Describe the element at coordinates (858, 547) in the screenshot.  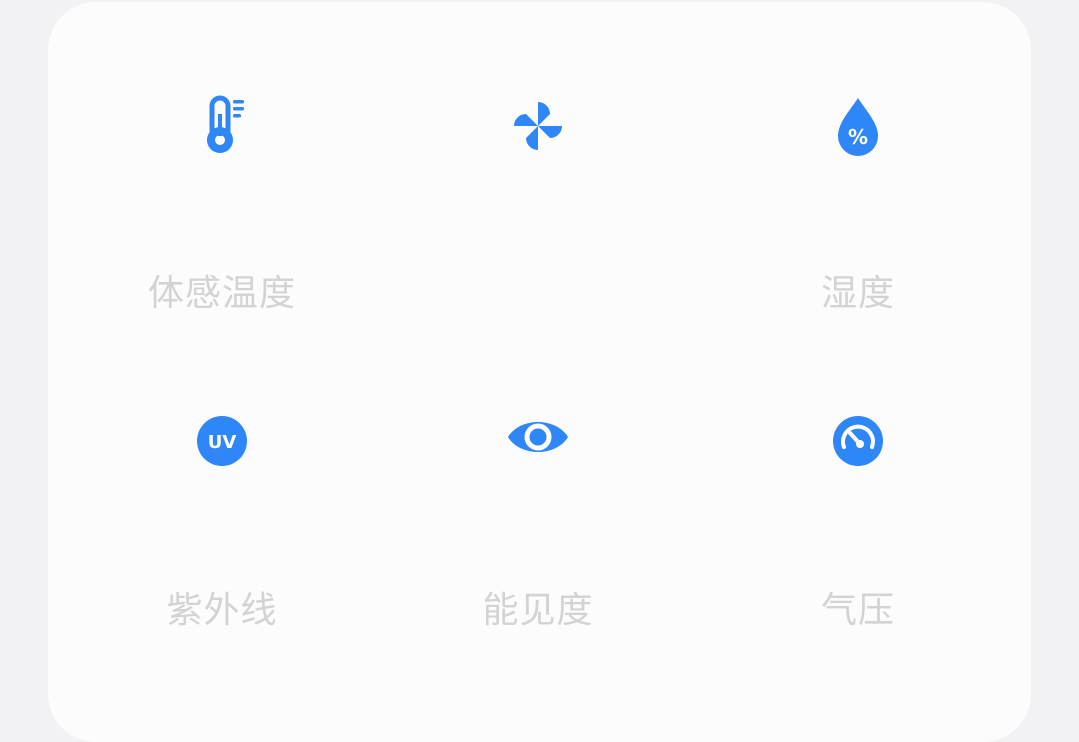
I see `pressure-cell: 气压` at that location.